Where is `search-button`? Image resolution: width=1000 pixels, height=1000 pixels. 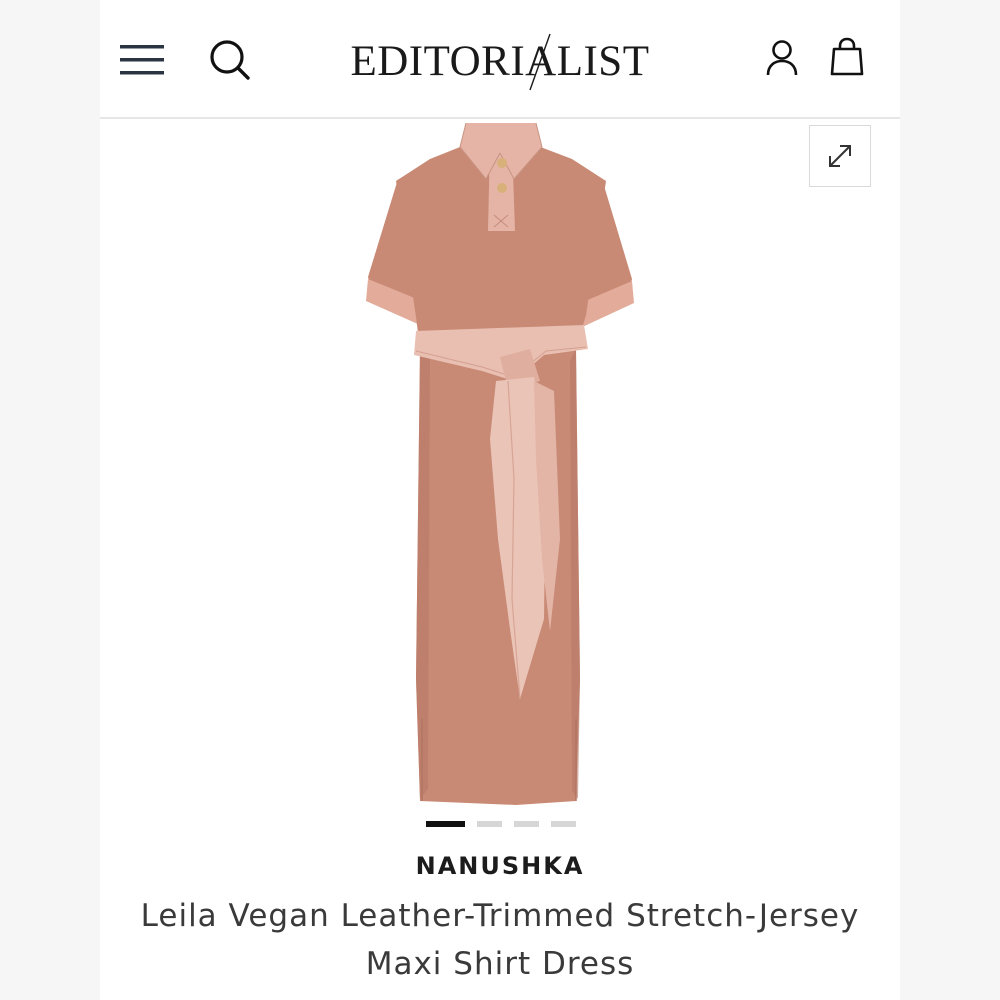
search-button is located at coordinates (230, 60).